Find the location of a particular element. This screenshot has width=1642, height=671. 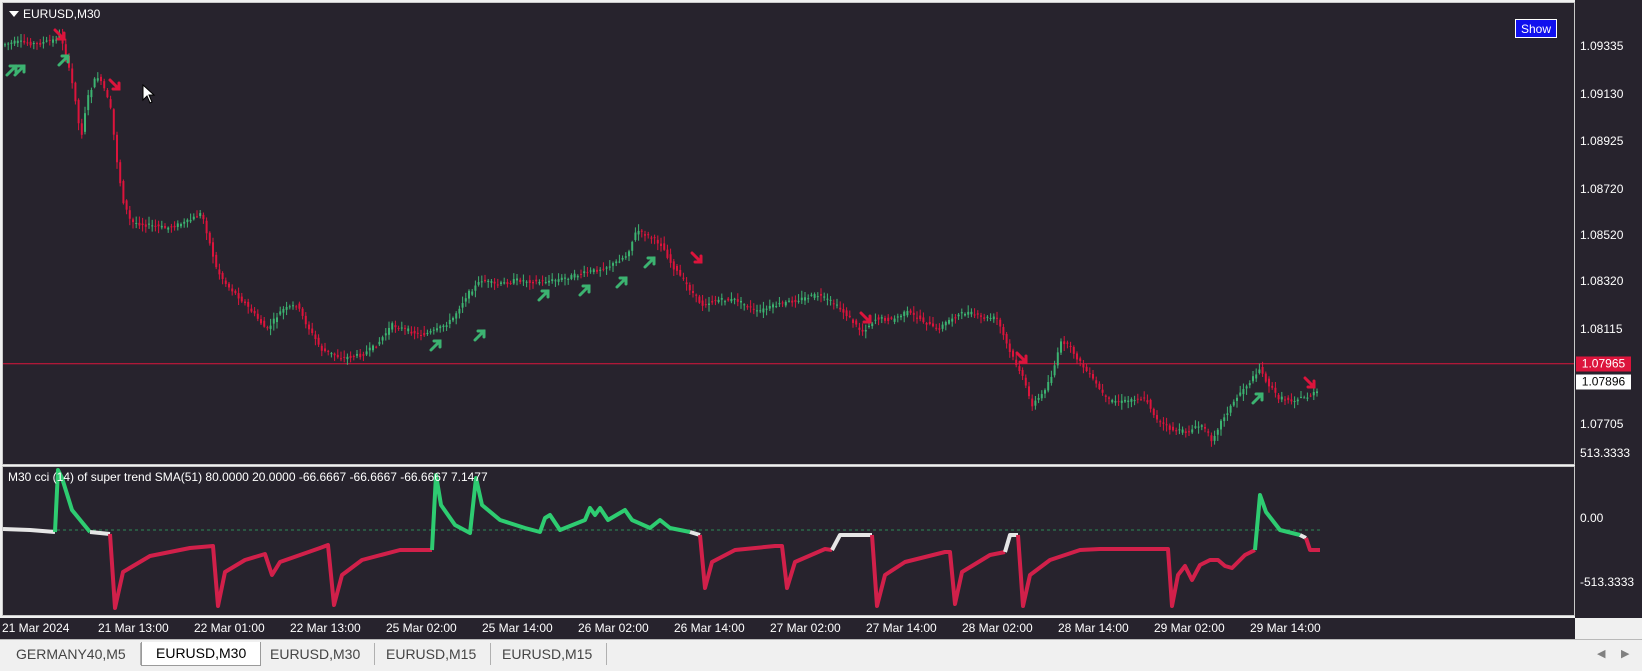

indicator-tick-label: -513.3333 is located at coordinates (1607, 582).